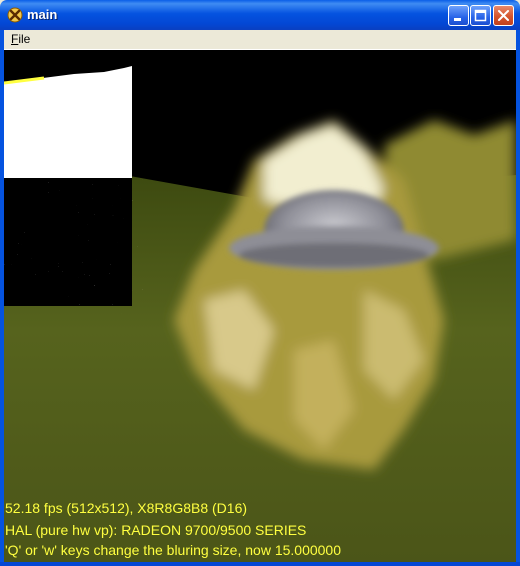  I want to click on minimize-icon, so click(457, 19).